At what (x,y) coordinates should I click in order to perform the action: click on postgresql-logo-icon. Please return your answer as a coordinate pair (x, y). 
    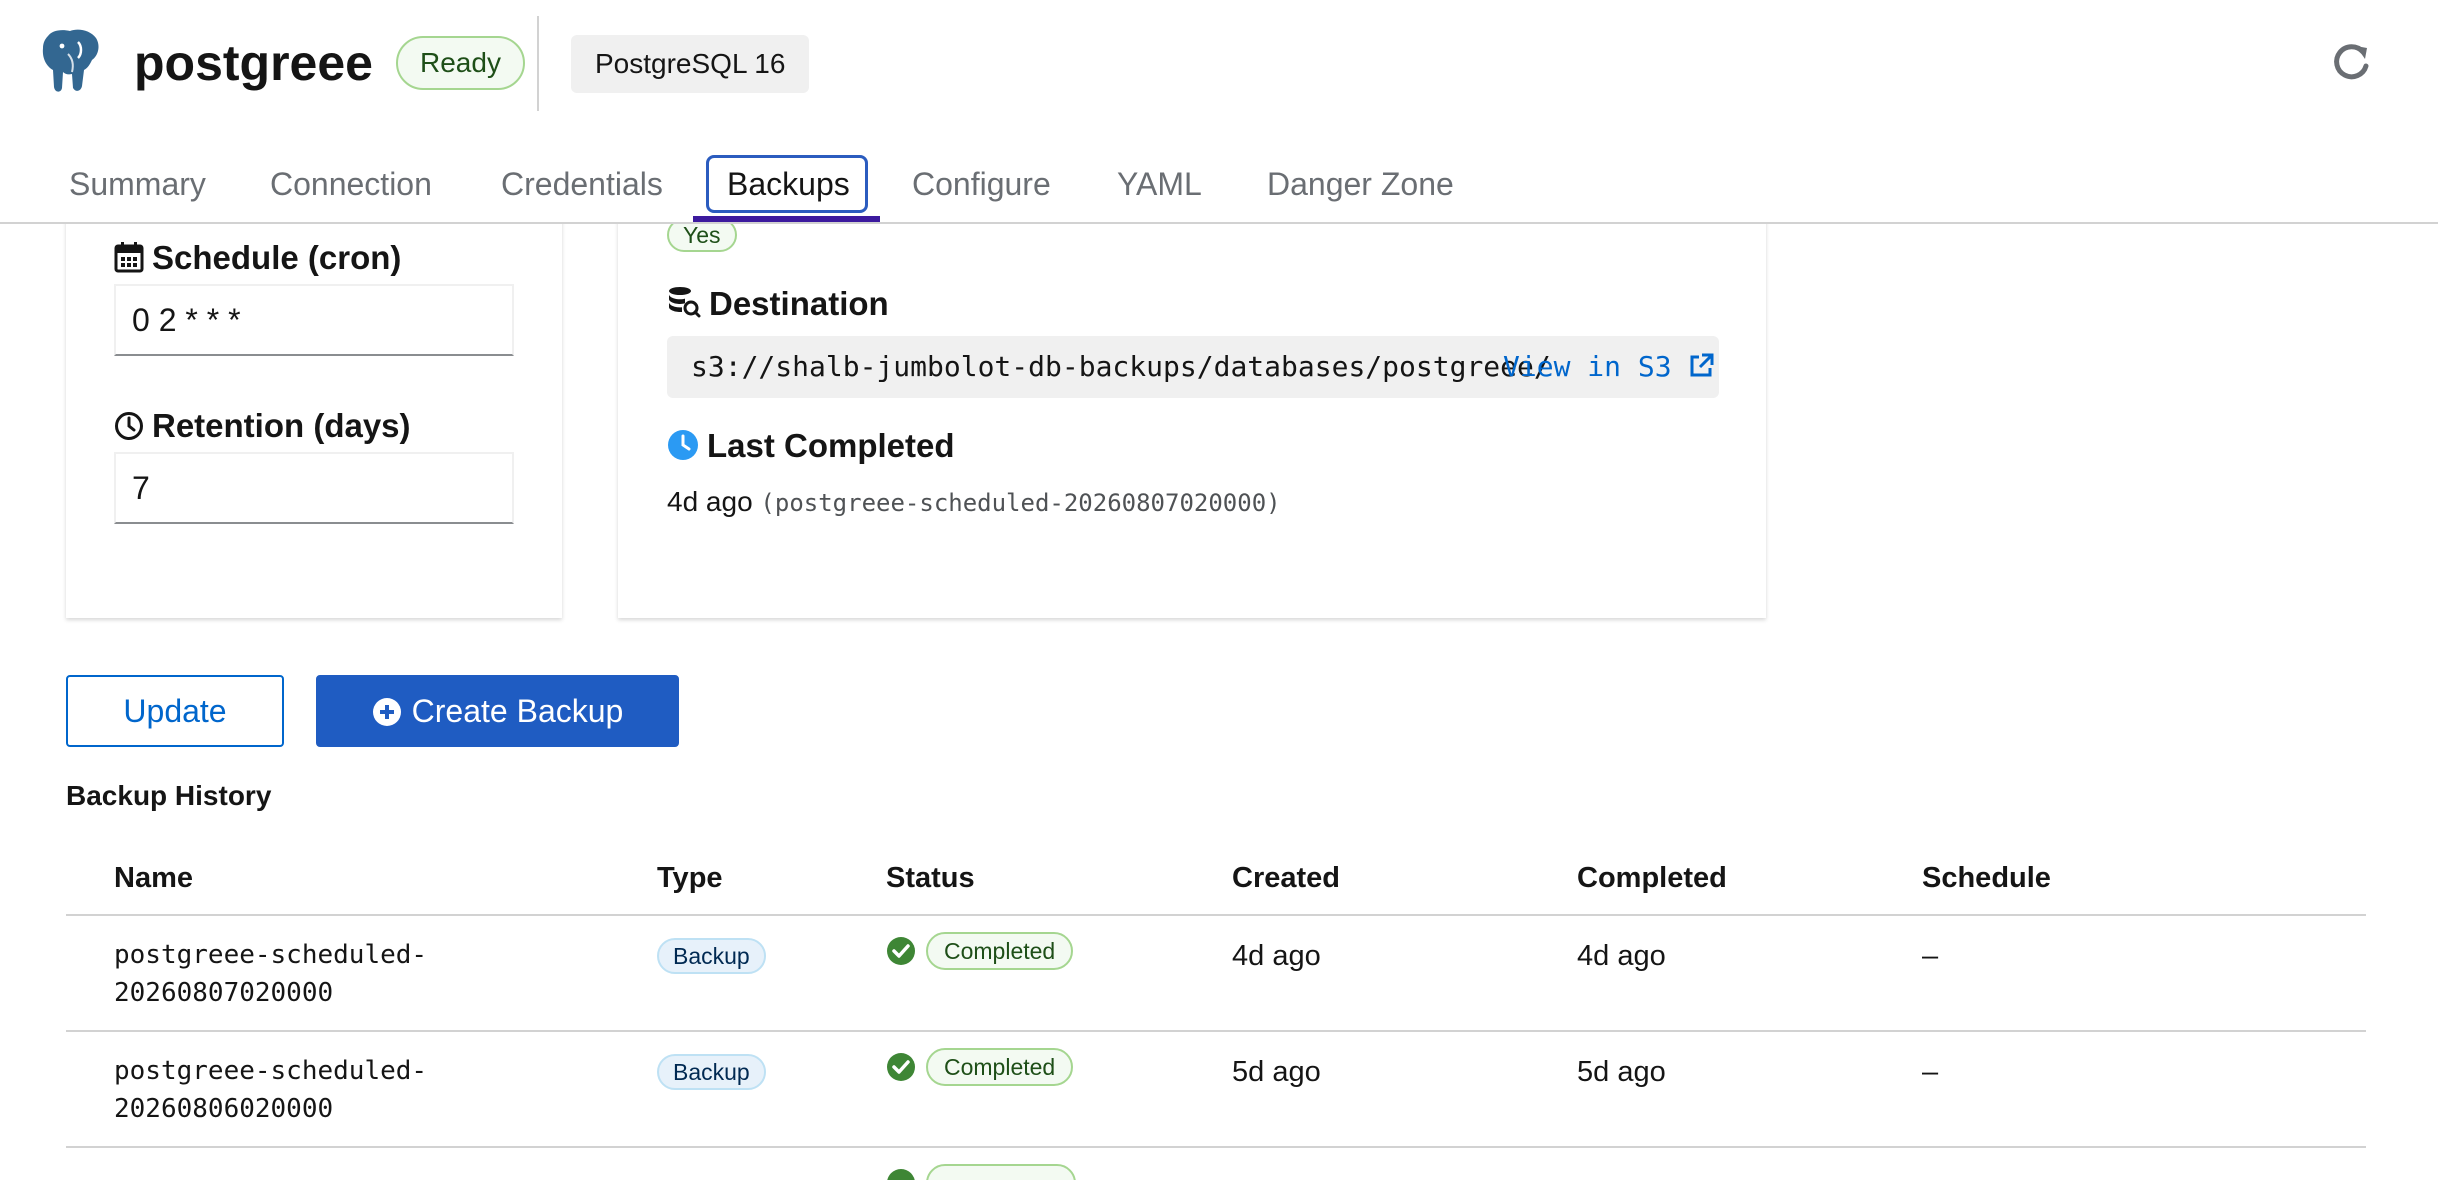
    Looking at the image, I should click on (70, 60).